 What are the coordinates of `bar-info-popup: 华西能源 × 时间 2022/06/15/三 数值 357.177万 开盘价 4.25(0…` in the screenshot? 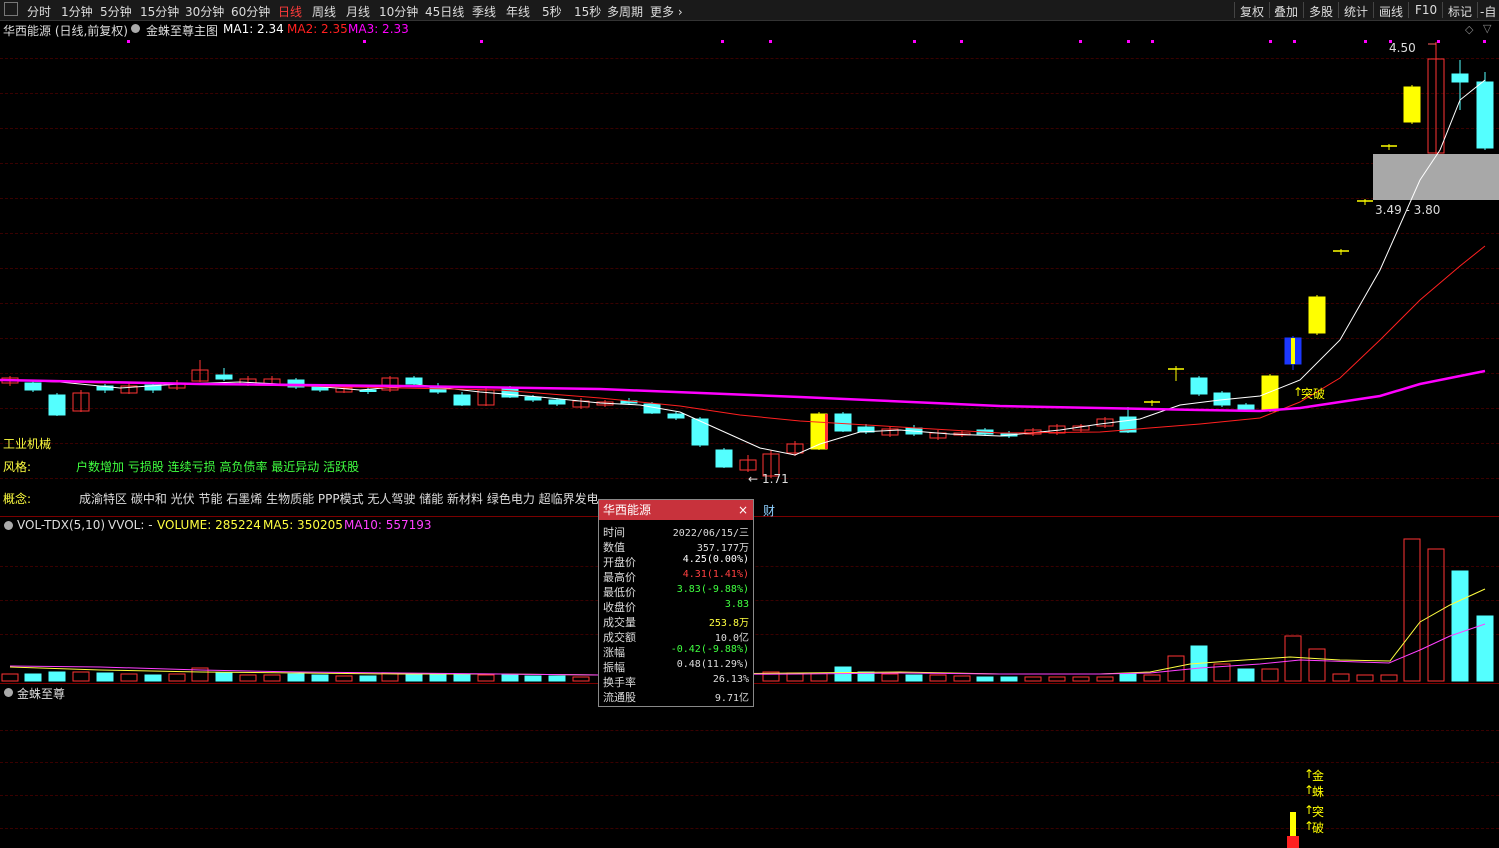 It's located at (676, 603).